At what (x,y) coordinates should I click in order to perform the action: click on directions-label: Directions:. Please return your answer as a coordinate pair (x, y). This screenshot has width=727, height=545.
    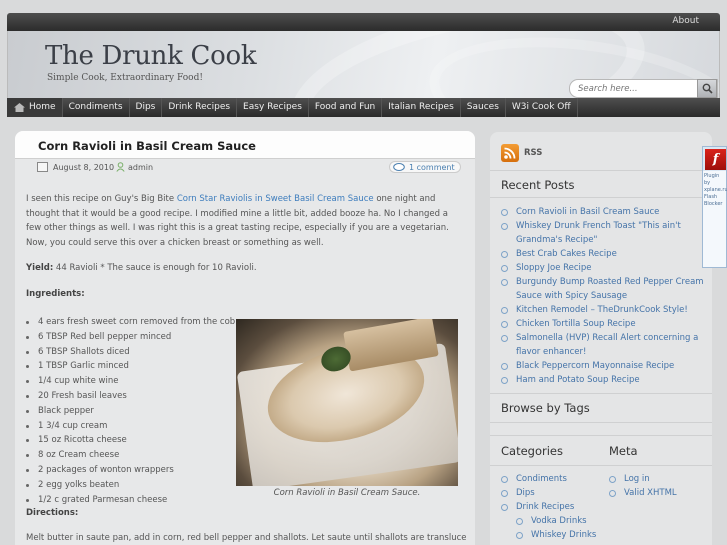
    Looking at the image, I should click on (52, 513).